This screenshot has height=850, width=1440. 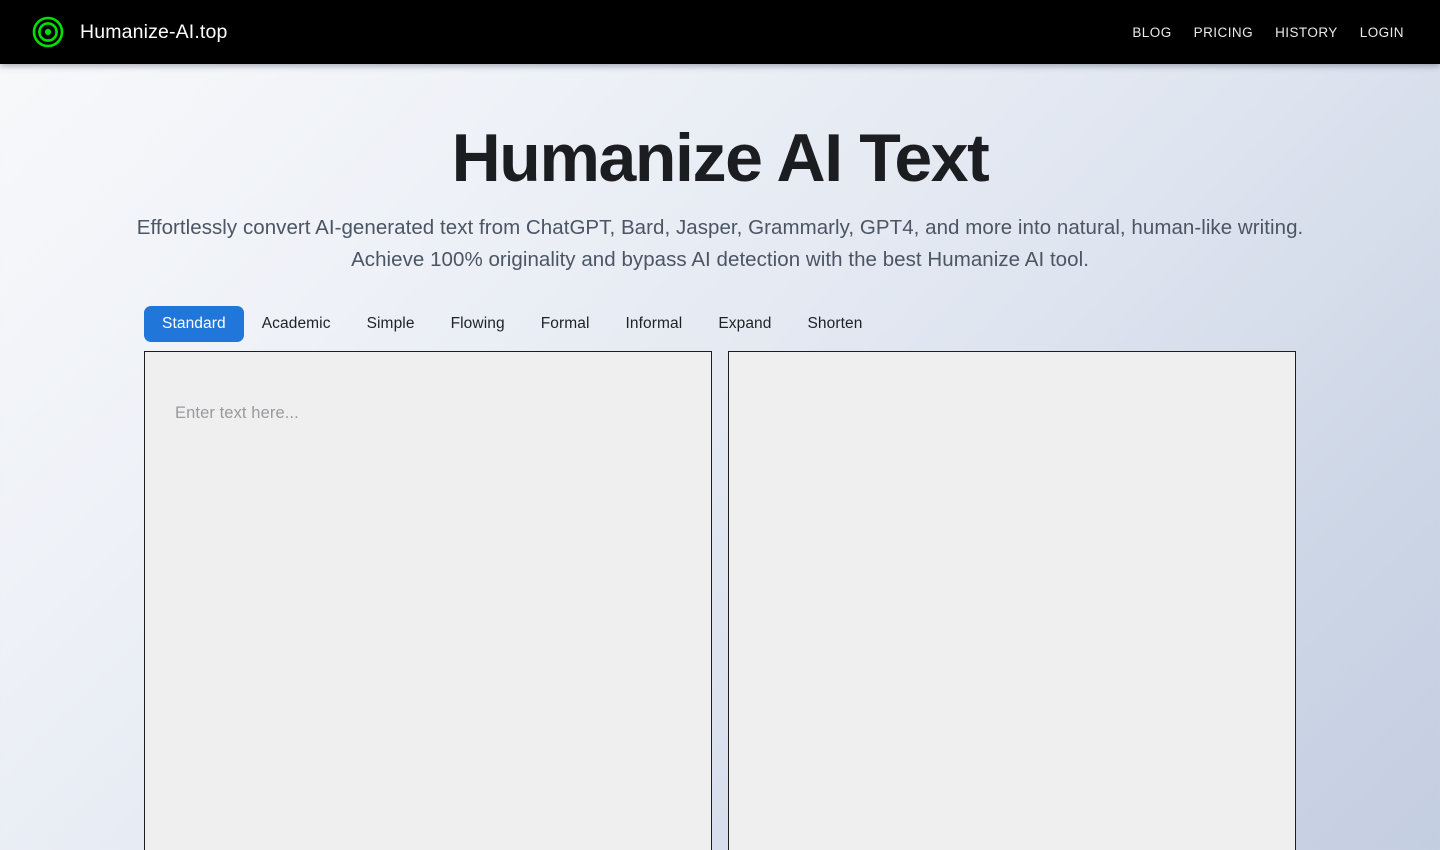 What do you see at coordinates (720, 158) in the screenshot?
I see `page-title: Humanize AI Text` at bounding box center [720, 158].